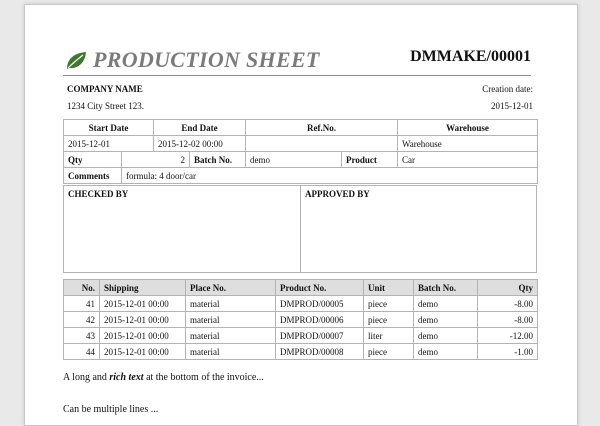 Image resolution: width=600 pixels, height=426 pixels. I want to click on document-header: PRODUCTION SHEET DMMAKE/00001, so click(297, 61).